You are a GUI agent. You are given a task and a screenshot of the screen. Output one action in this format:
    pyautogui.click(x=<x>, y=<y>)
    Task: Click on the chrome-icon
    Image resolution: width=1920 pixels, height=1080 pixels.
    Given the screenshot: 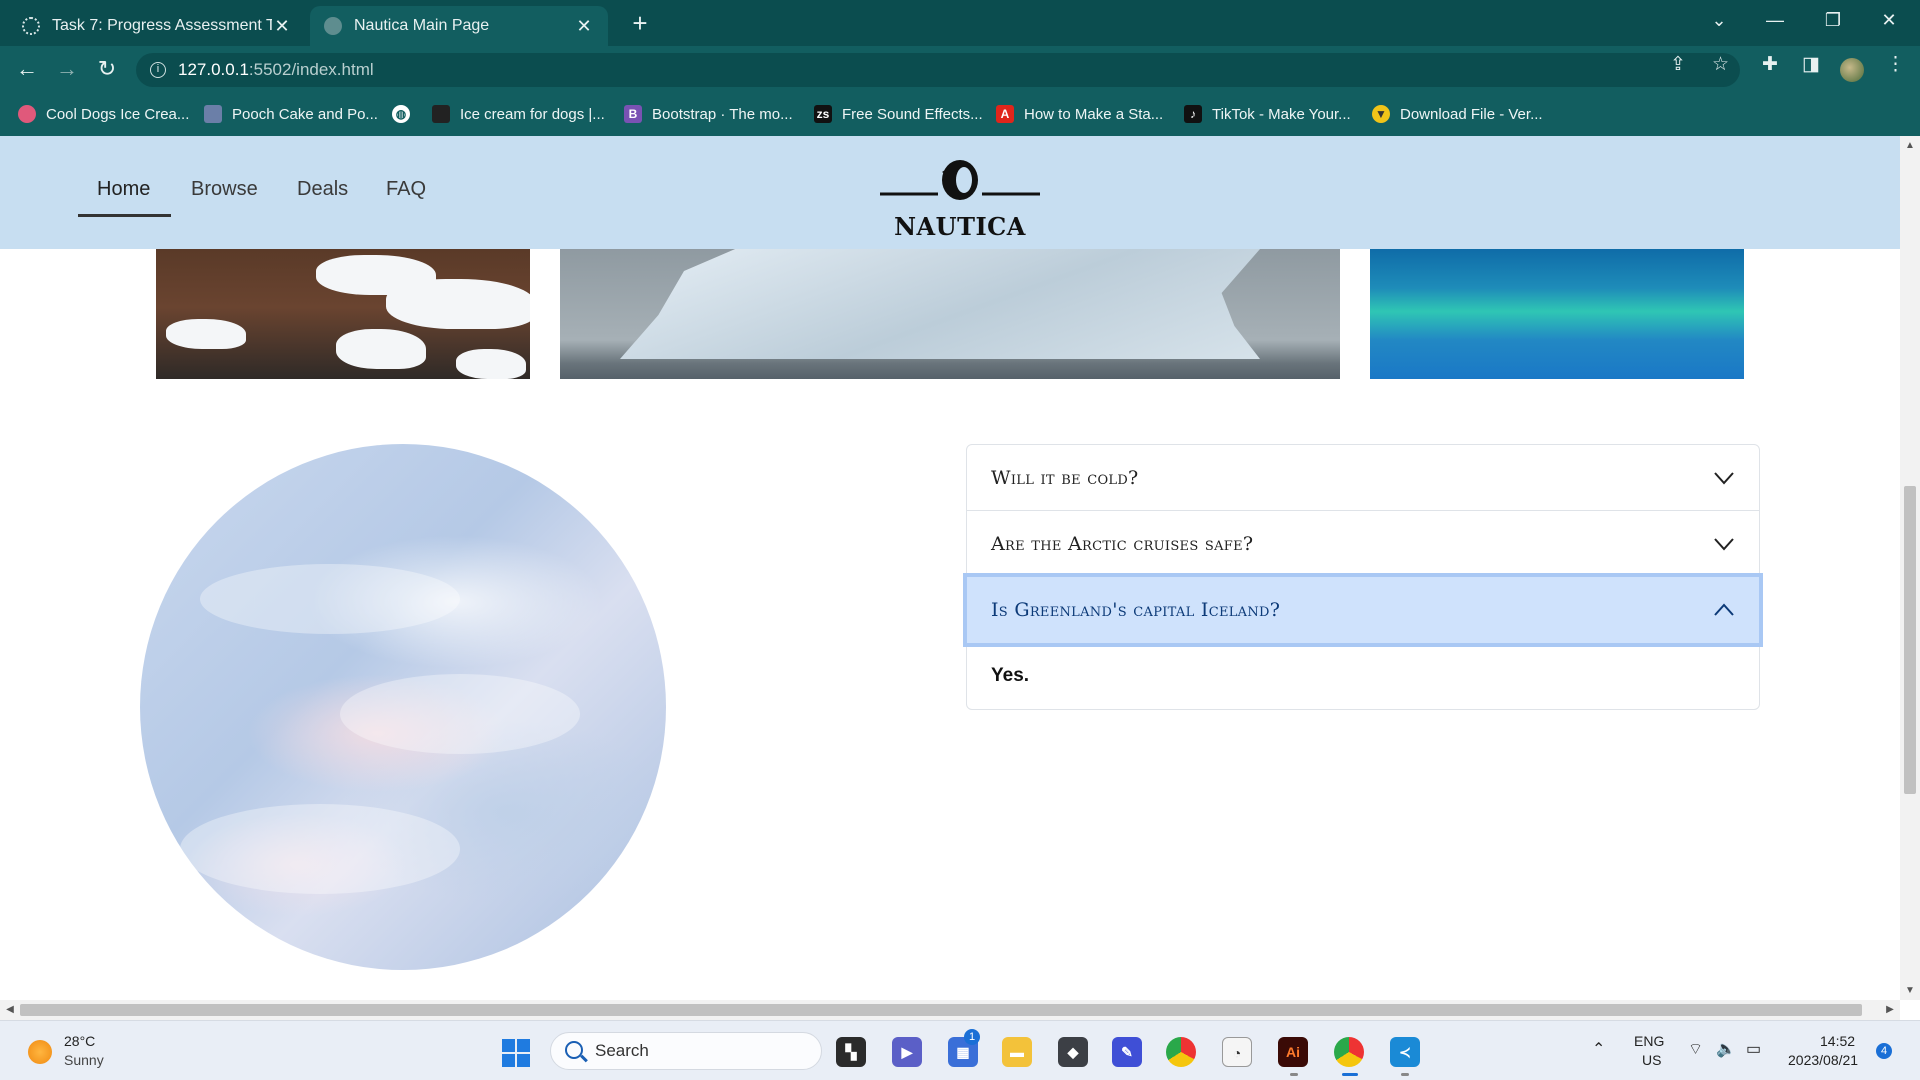 What is the action you would take?
    pyautogui.click(x=1181, y=1052)
    